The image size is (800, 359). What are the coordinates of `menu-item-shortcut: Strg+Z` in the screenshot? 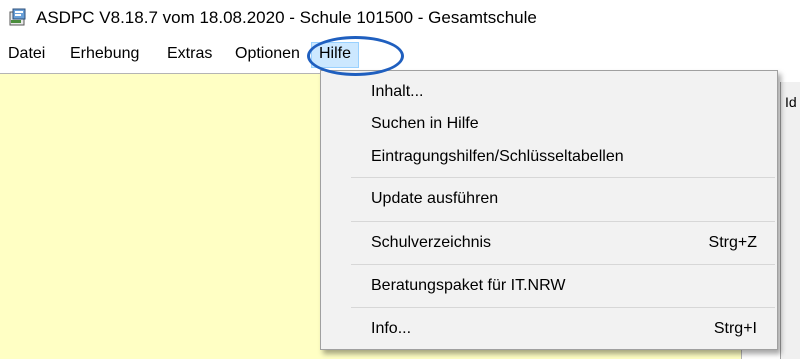 It's located at (732, 242).